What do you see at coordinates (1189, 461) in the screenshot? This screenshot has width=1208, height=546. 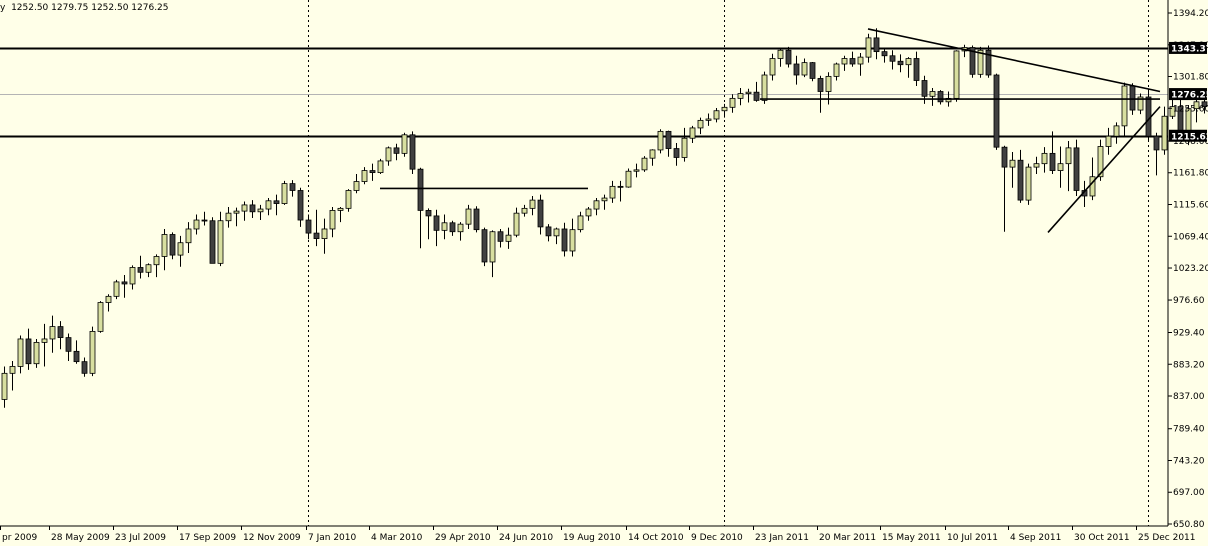 I see `price-tick-label: 743.20` at bounding box center [1189, 461].